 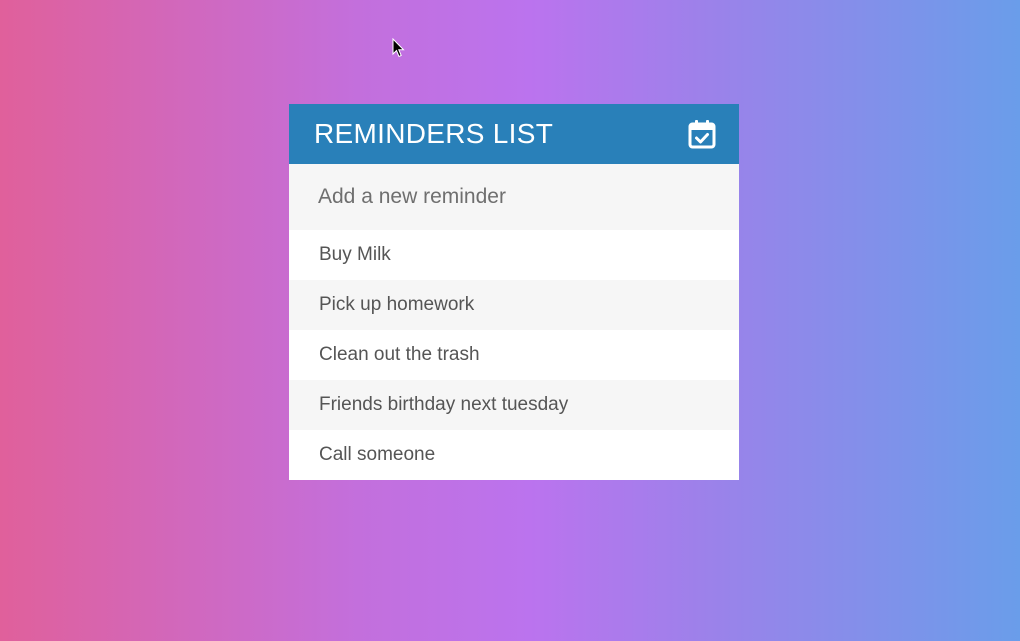 I want to click on page-title: REMINDERS LIST, so click(x=434, y=133).